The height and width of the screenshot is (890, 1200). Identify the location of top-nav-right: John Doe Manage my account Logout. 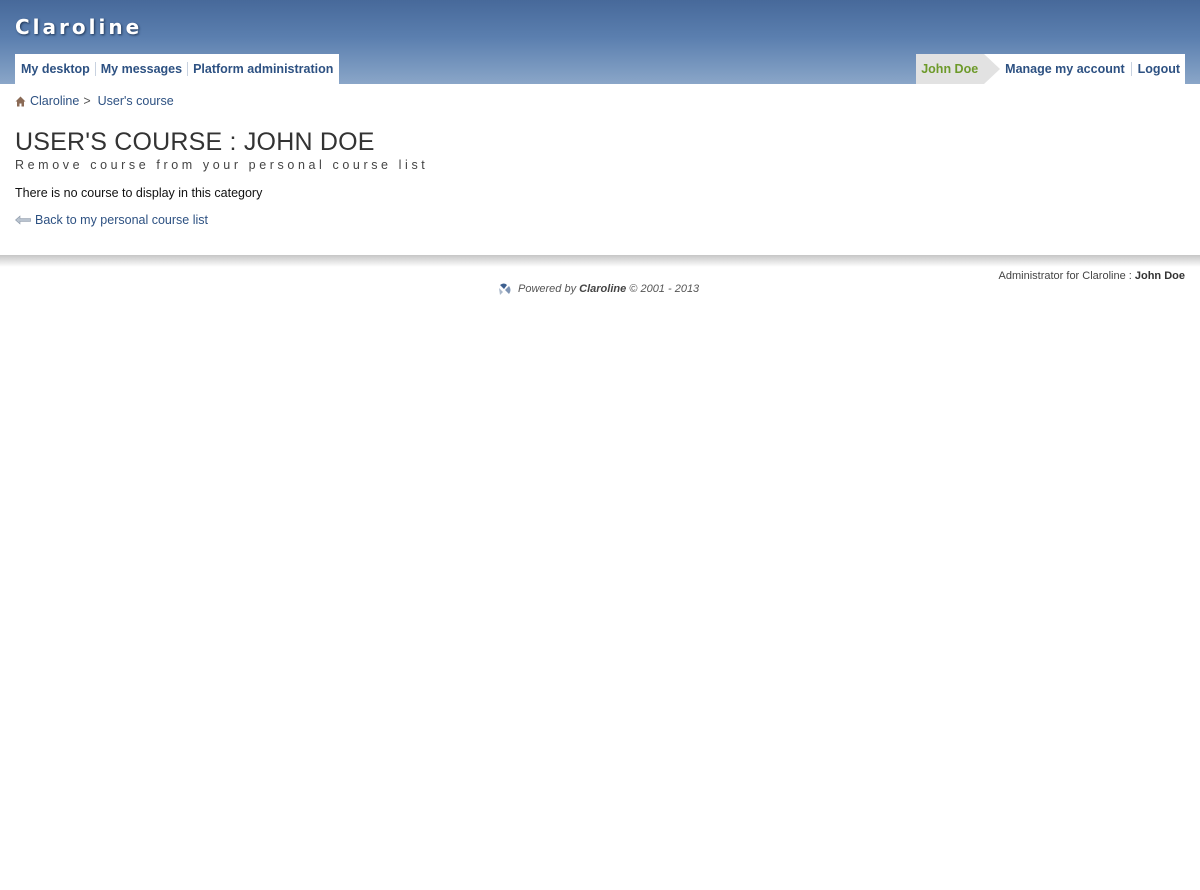
(1050, 69).